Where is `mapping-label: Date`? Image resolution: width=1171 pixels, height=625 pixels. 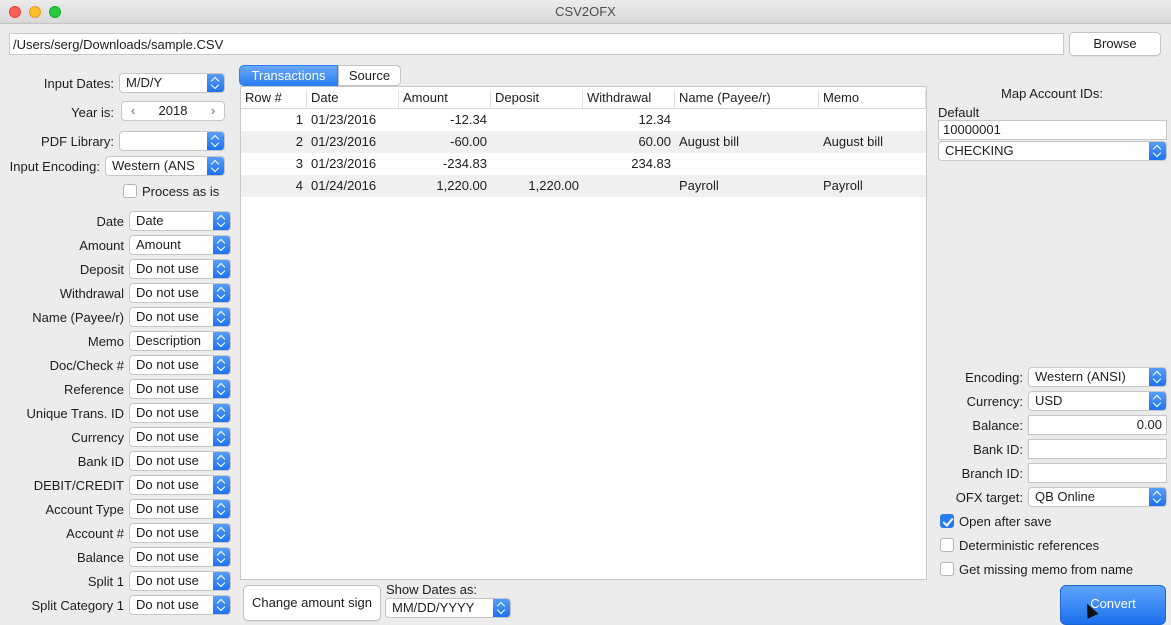 mapping-label: Date is located at coordinates (110, 221).